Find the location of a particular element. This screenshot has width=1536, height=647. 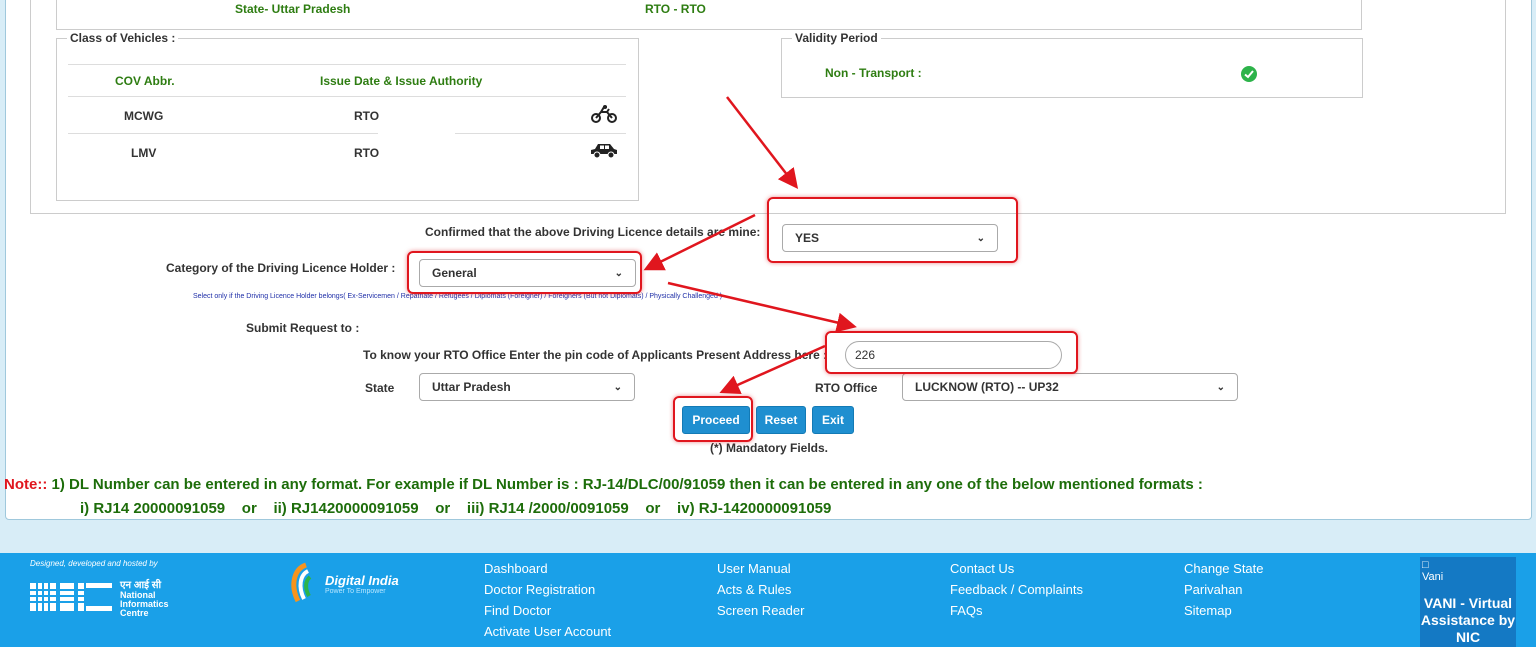

footer-link-activate-user-account: Activate User Account is located at coordinates (547, 631).